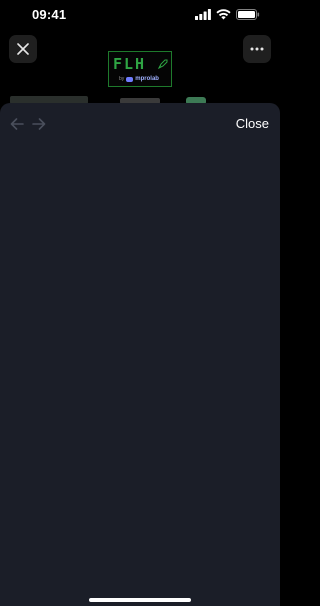  I want to click on logo-text: FLH, so click(130, 64).